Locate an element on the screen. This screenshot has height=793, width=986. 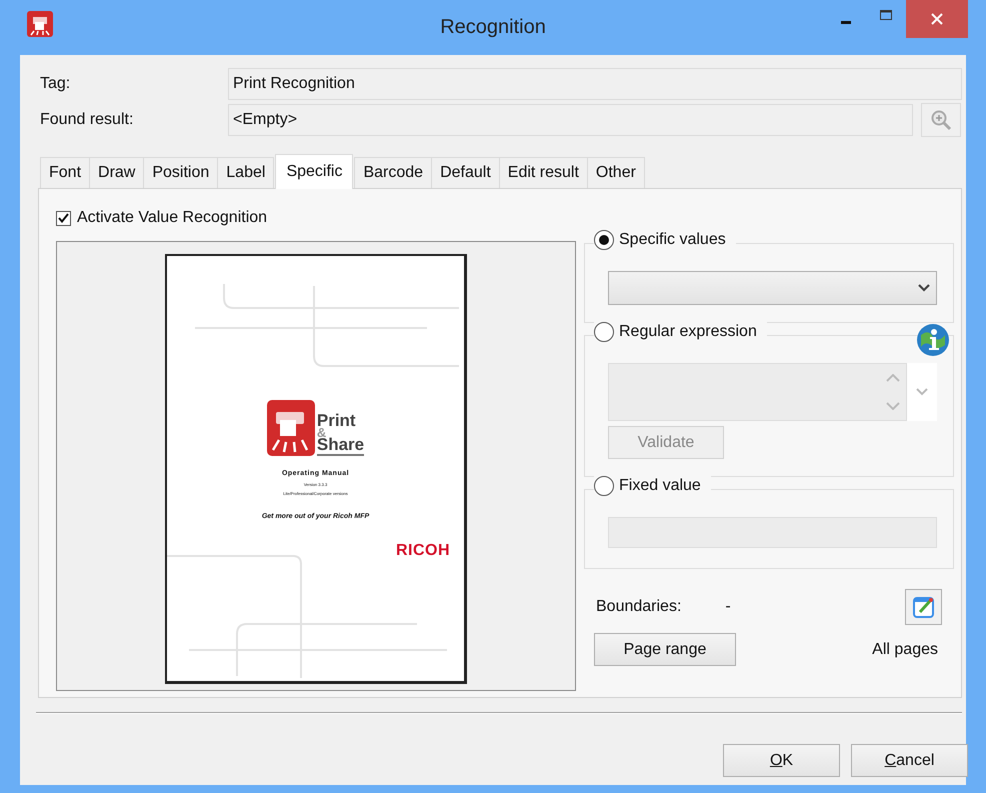
field-label: Tag: is located at coordinates (56, 84).